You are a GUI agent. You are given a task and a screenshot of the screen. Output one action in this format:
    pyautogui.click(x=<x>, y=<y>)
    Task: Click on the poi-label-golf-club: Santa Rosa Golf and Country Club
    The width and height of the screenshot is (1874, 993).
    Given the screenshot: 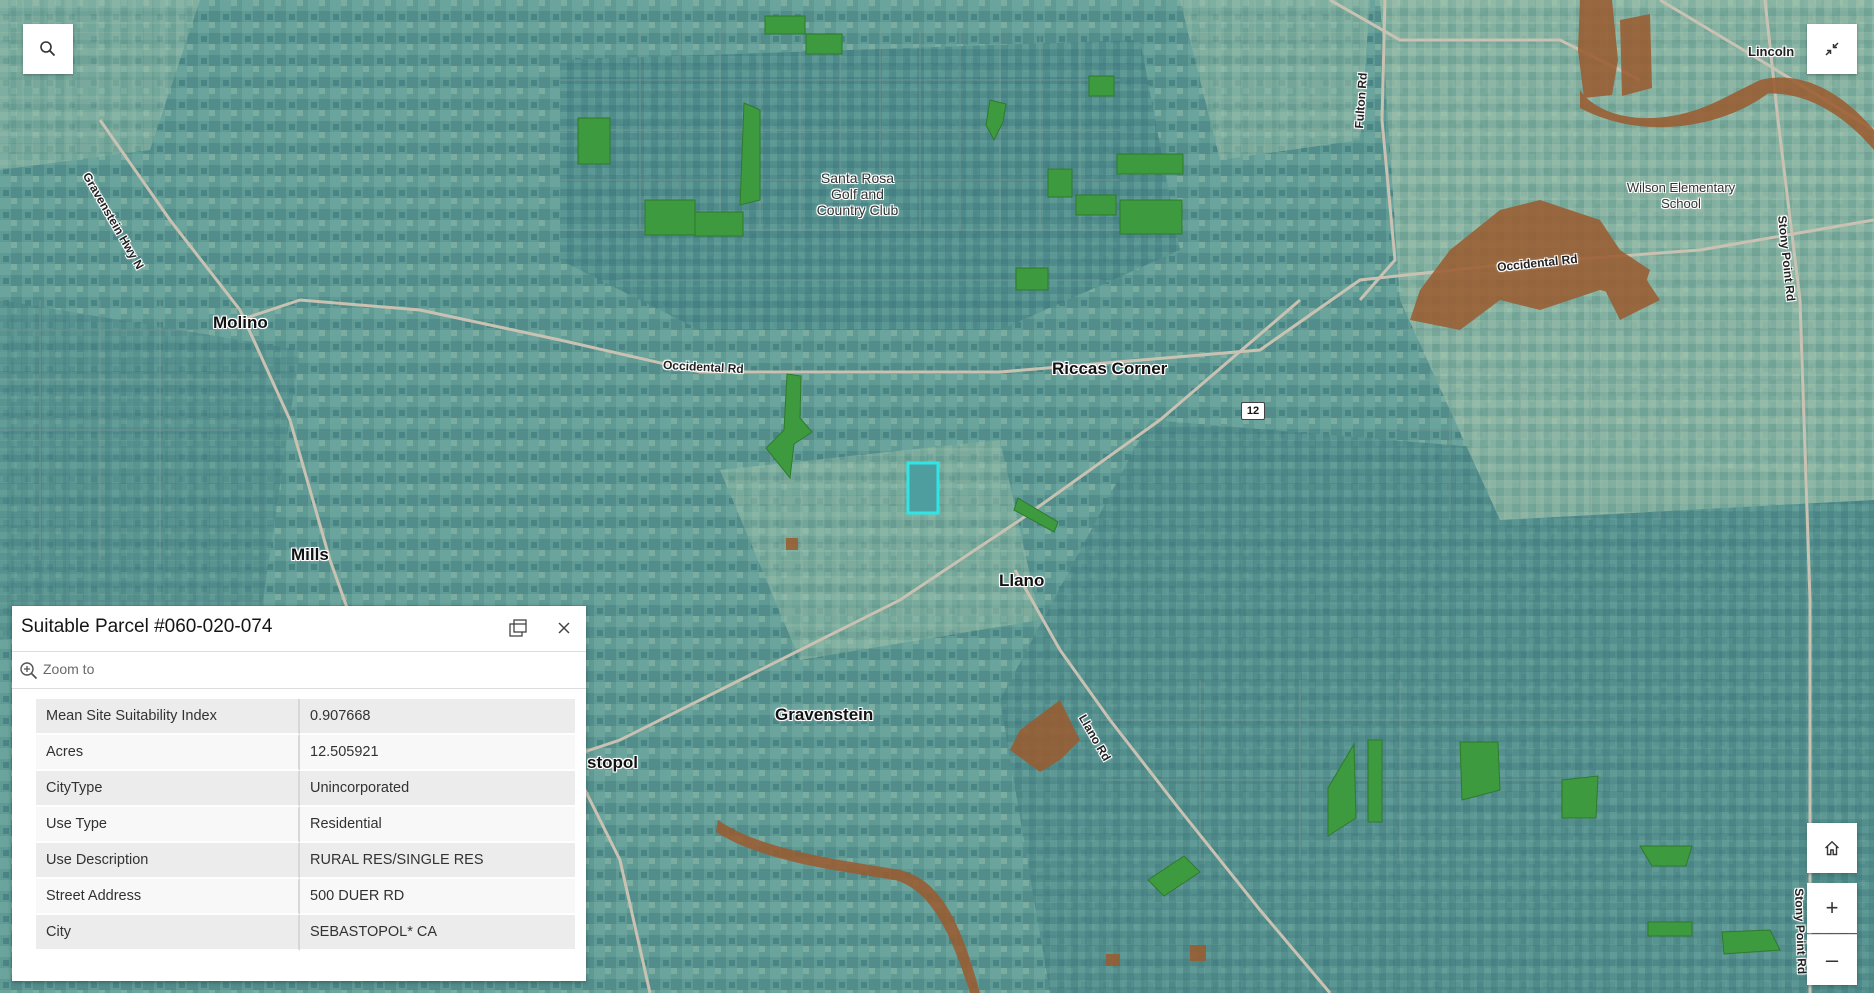 What is the action you would take?
    pyautogui.click(x=857, y=194)
    